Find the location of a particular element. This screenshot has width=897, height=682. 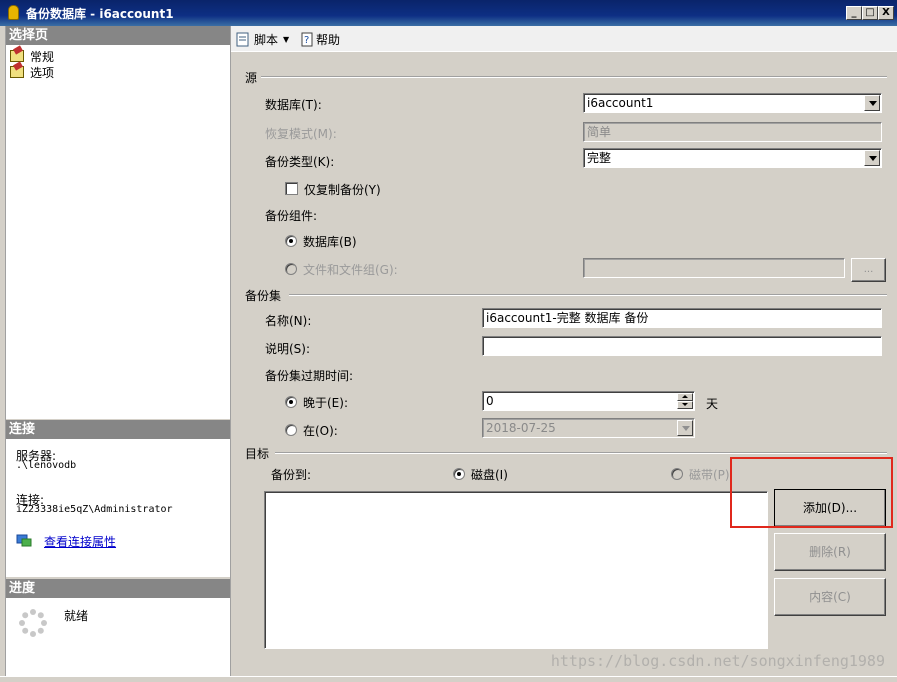

toolbar: 脚本 ▼ ? 帮助 is located at coordinates (564, 39).